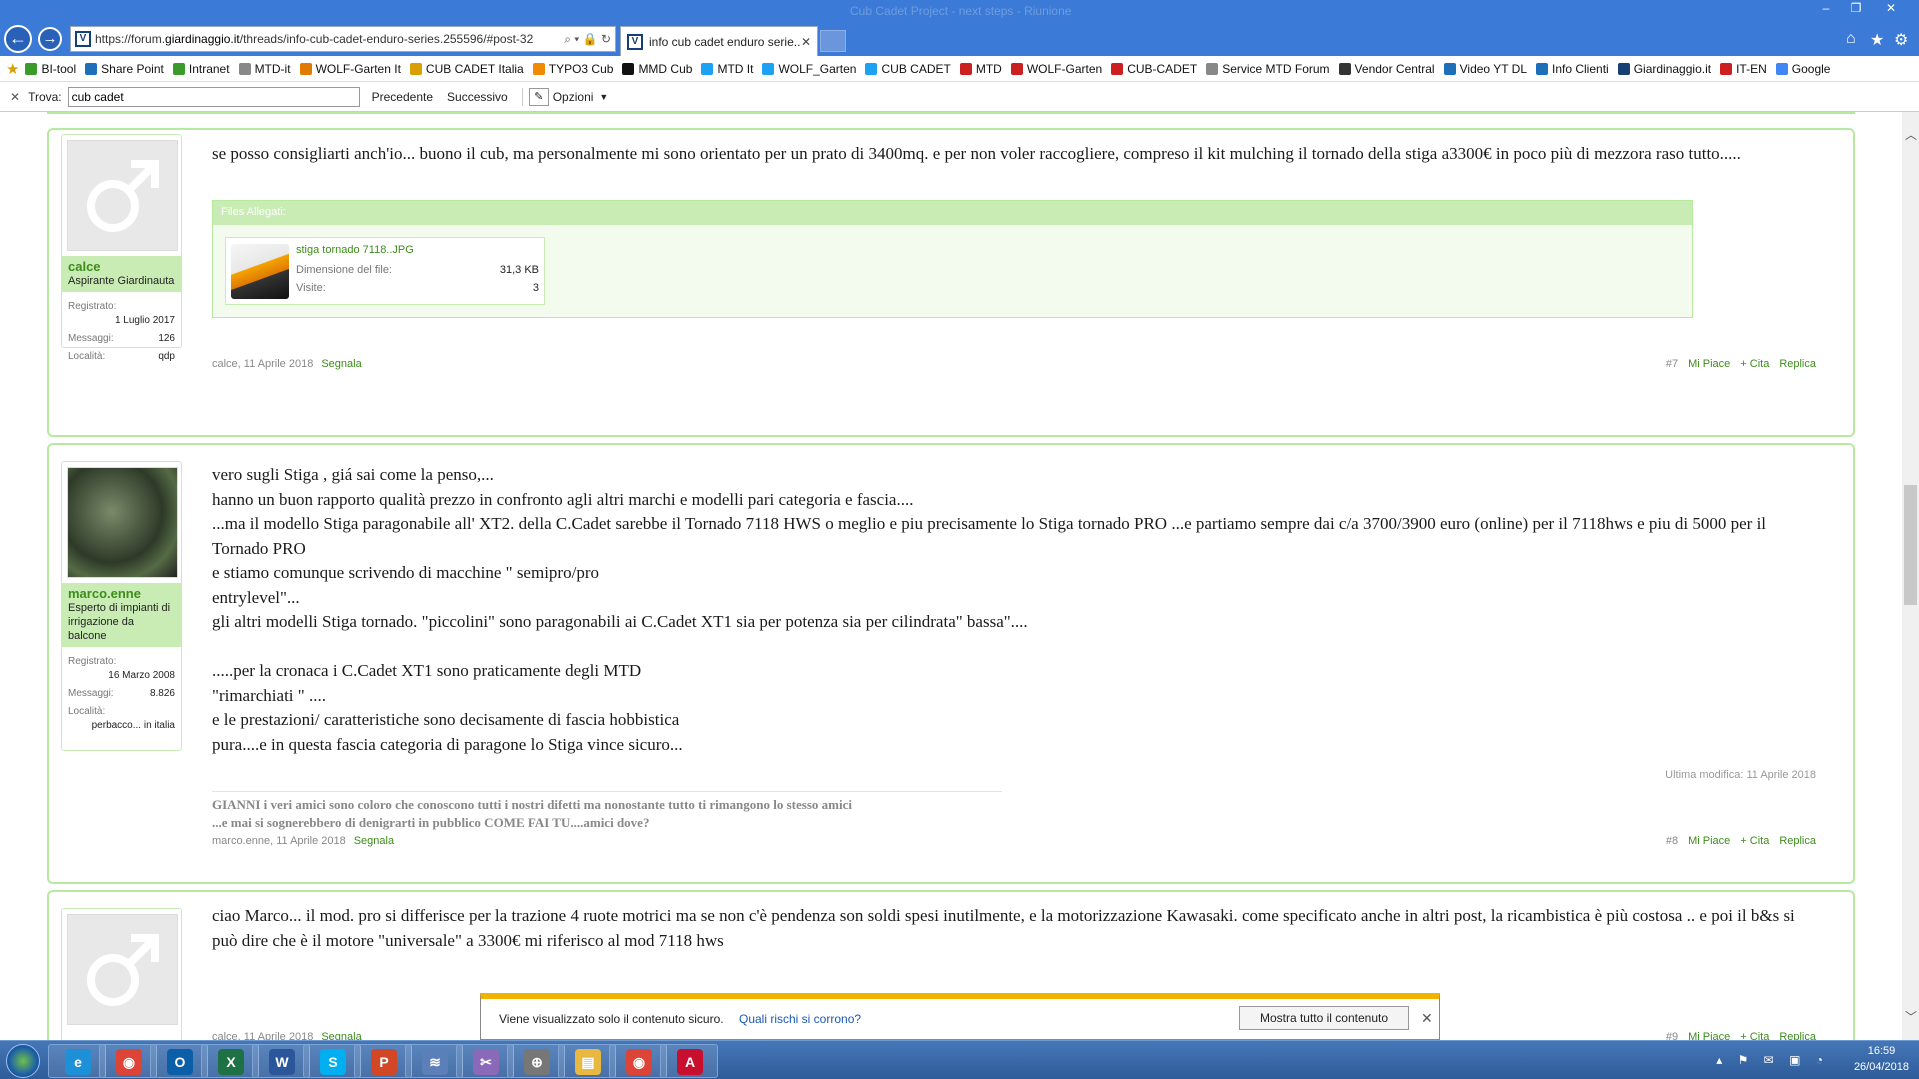 The image size is (1919, 1079). Describe the element at coordinates (1856, 8) in the screenshot. I see `restore-button: ❐` at that location.